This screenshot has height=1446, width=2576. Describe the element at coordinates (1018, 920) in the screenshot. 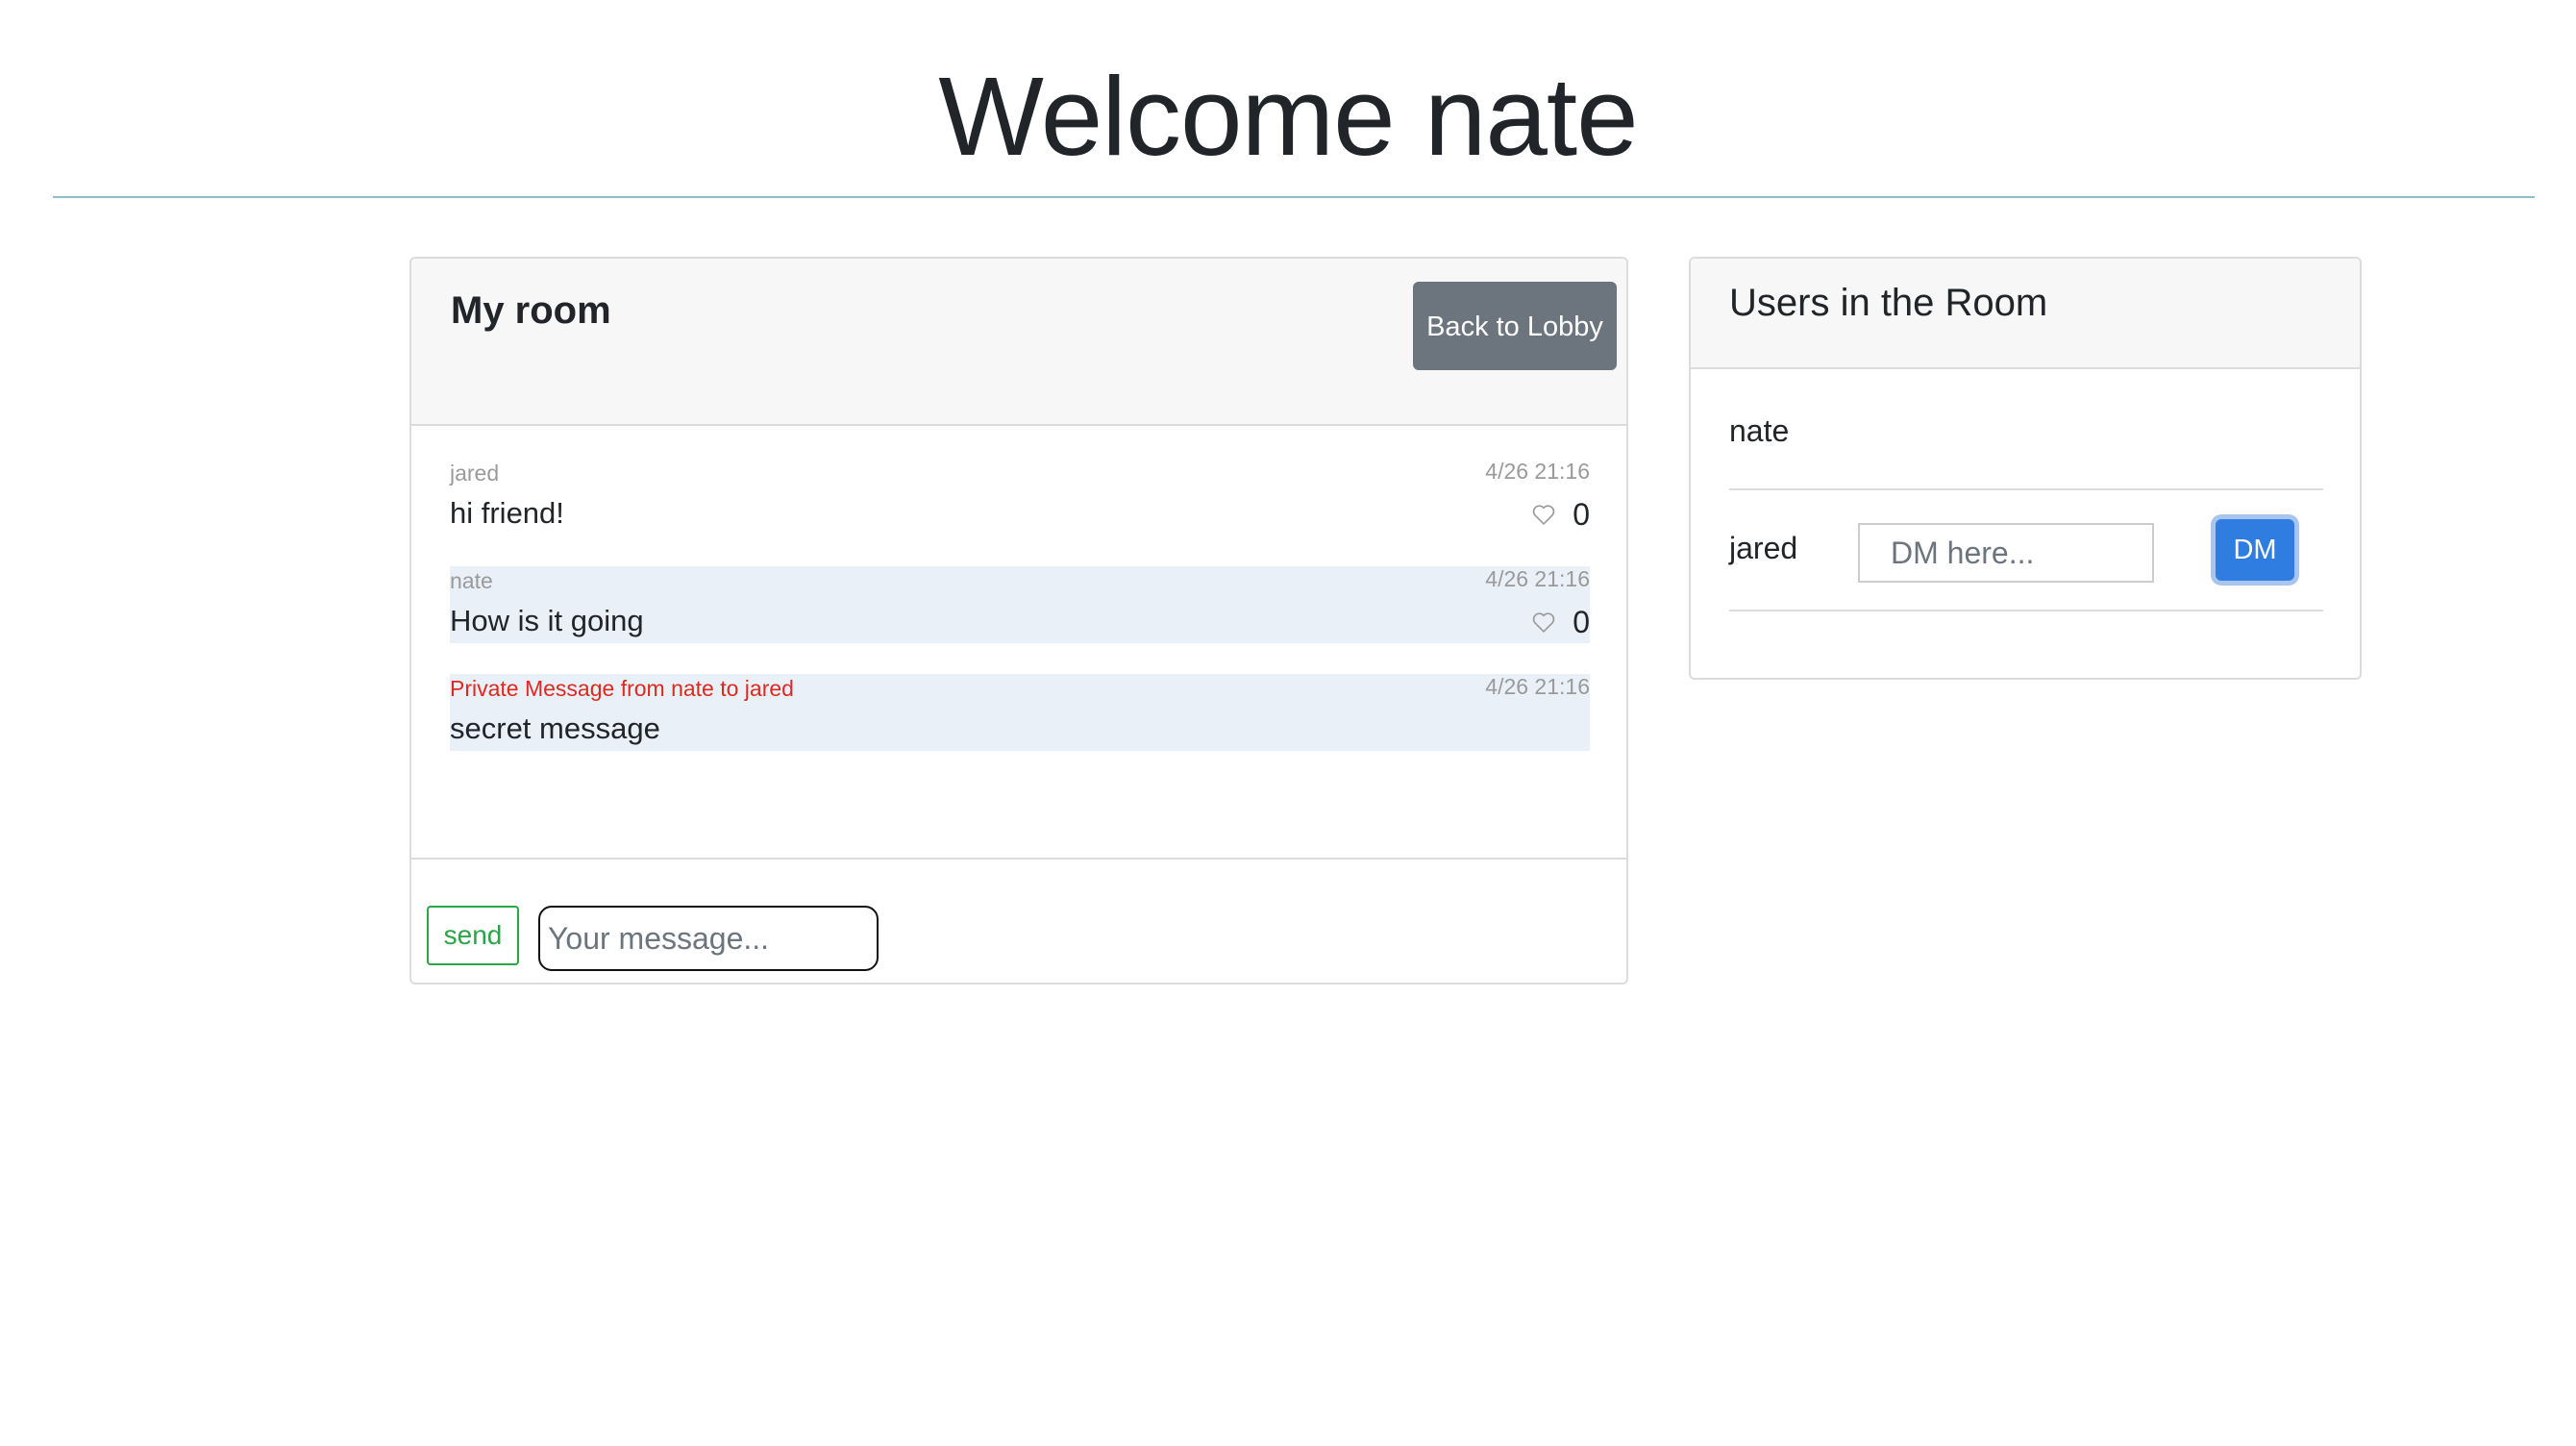

I see `message-composer: send` at that location.